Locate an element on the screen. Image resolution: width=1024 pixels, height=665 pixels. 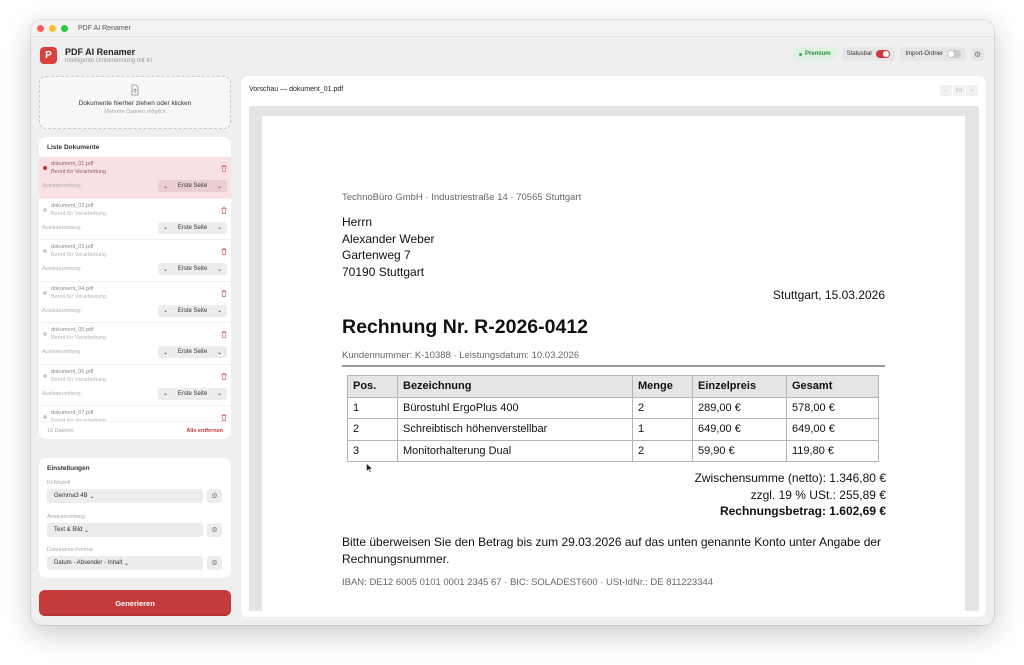
column-header: Menge is located at coordinates (662, 386).